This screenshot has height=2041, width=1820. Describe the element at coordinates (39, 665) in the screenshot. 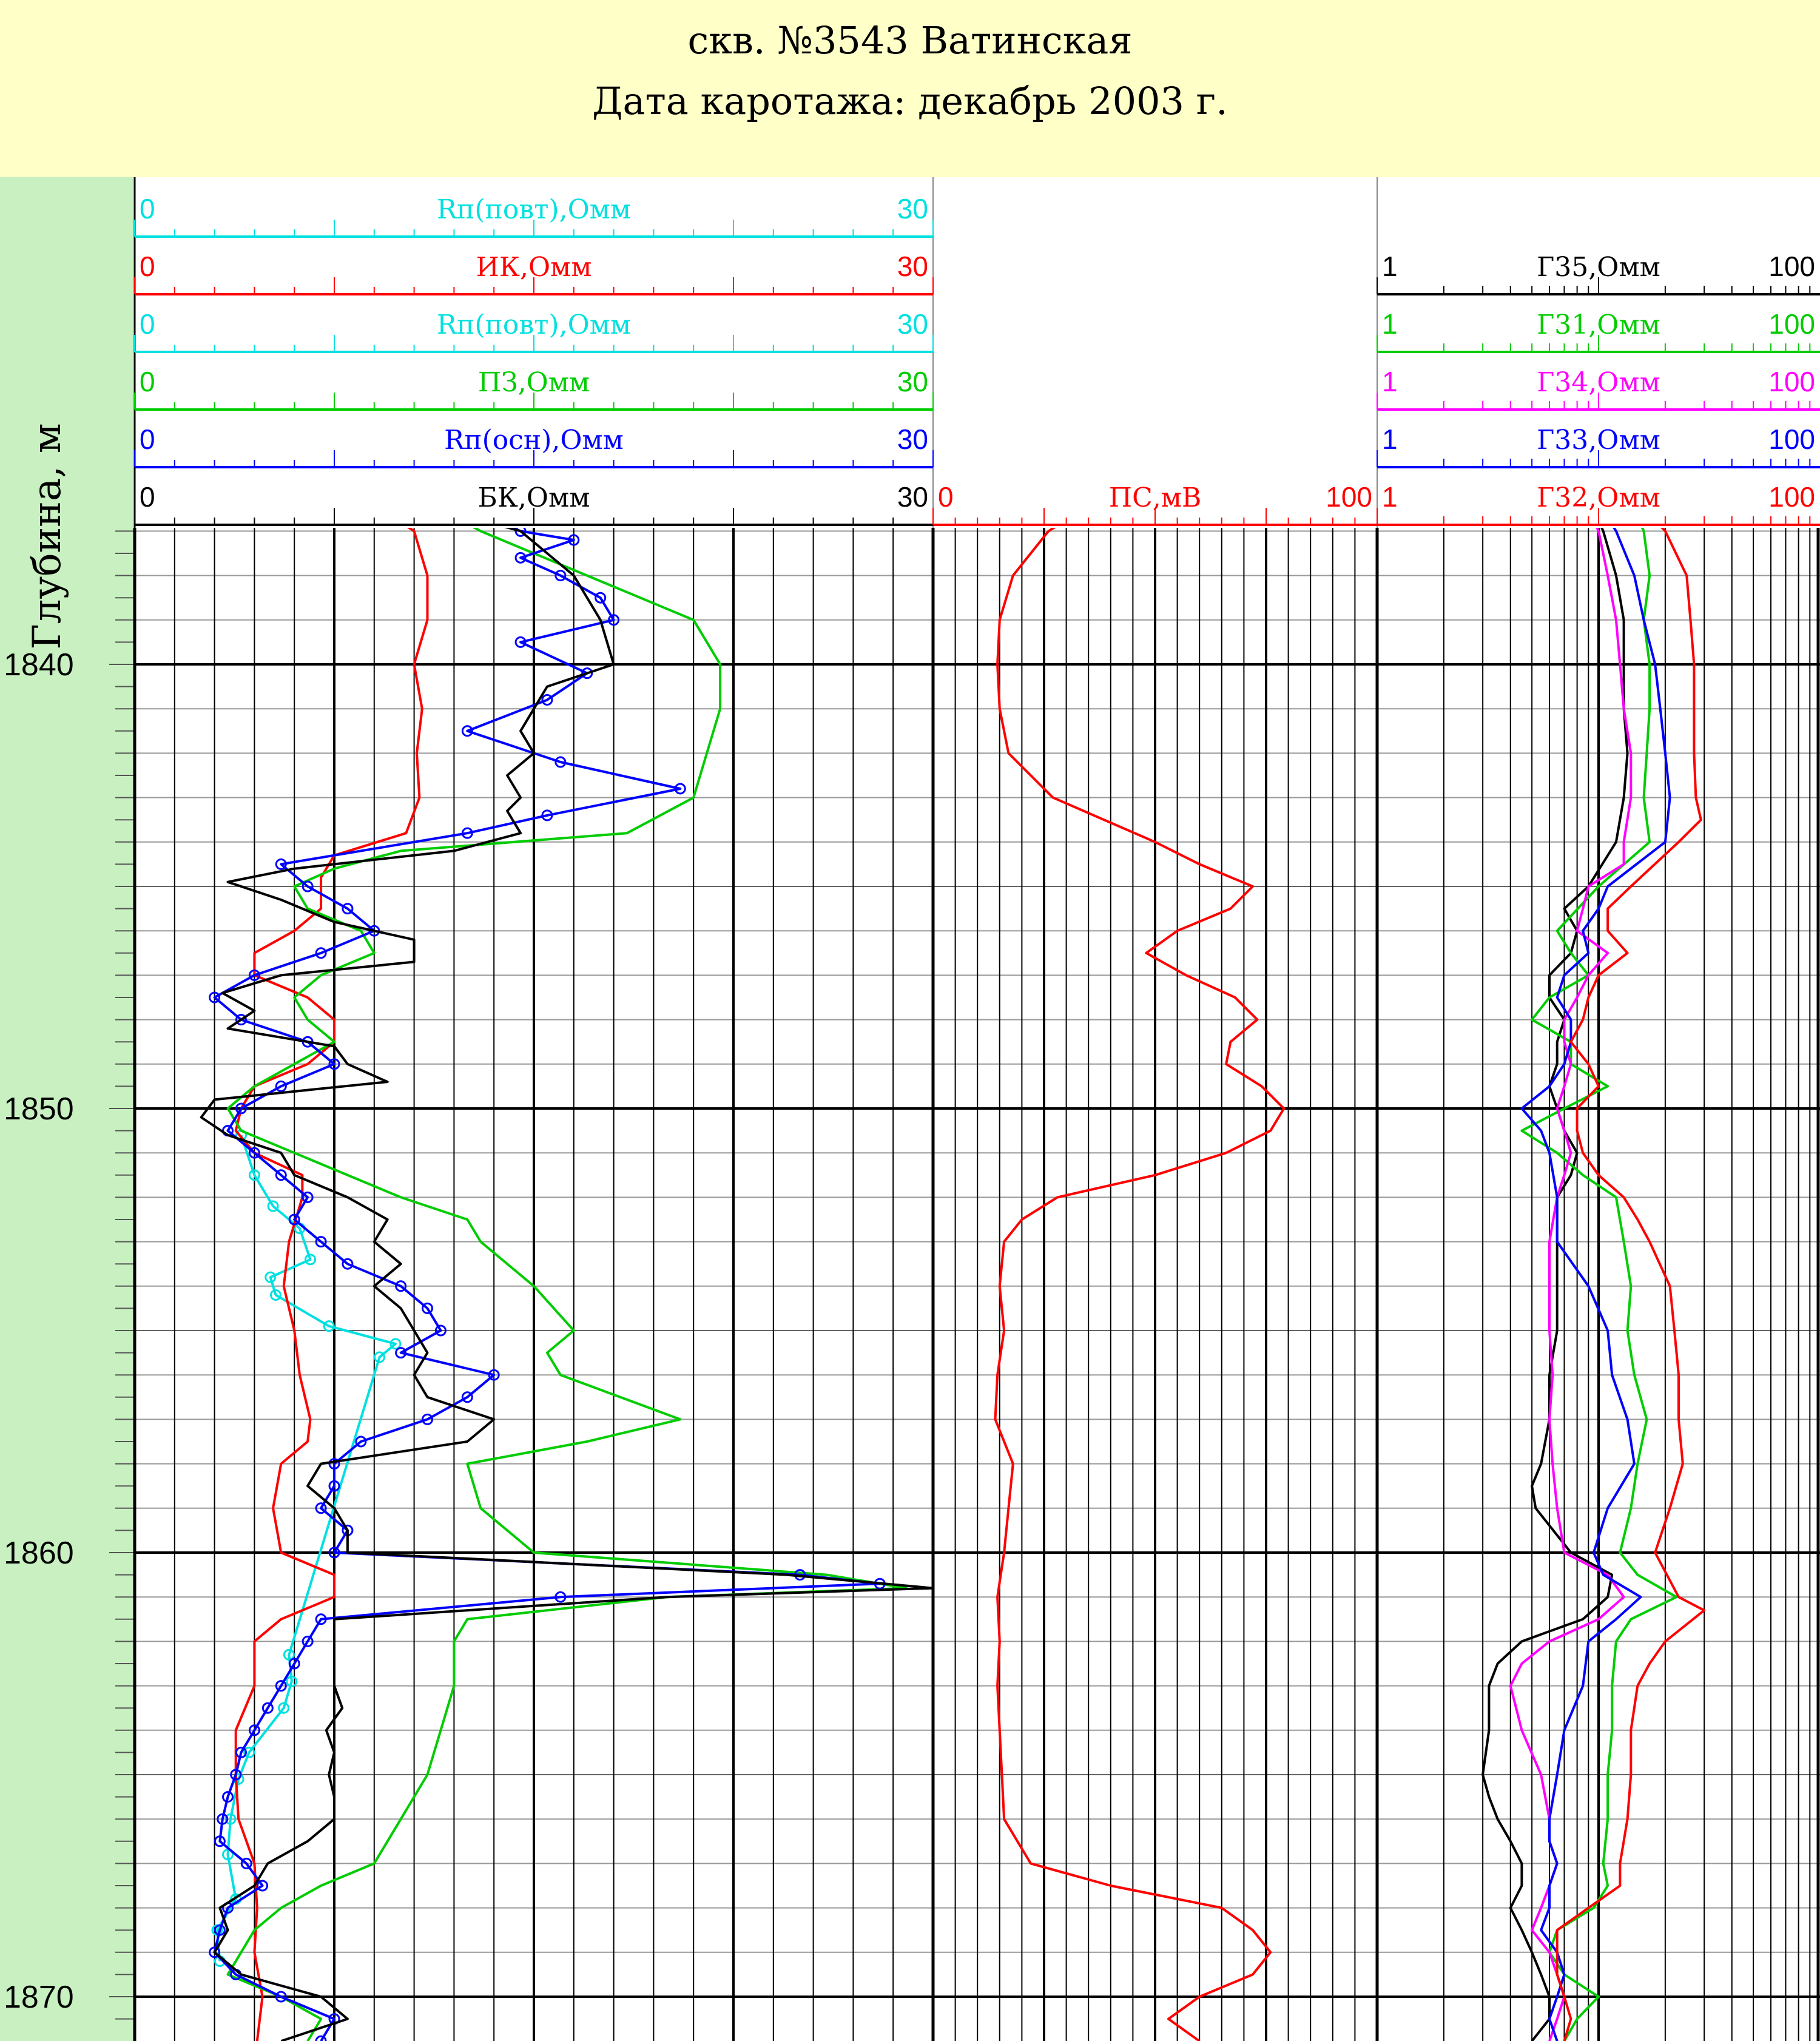

I see `depth-tick-label: 1840` at that location.